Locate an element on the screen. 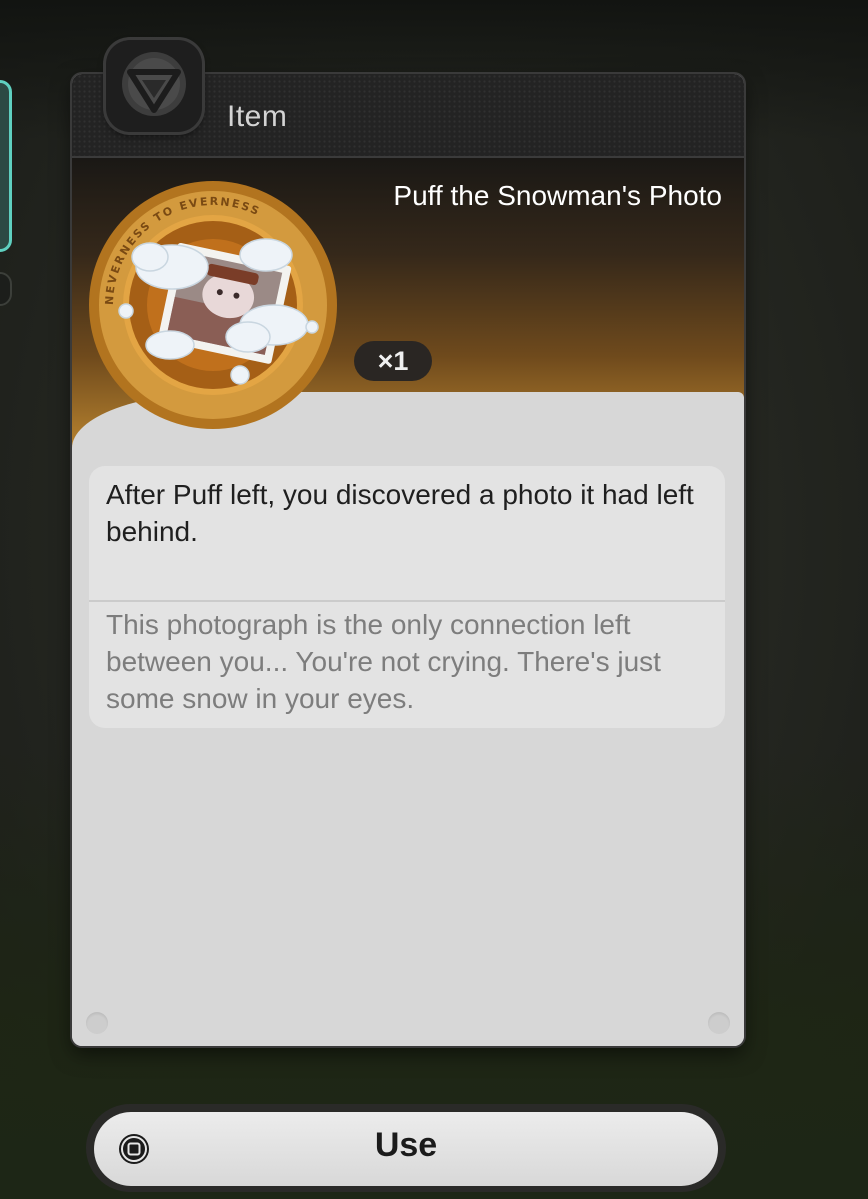 The height and width of the screenshot is (1199, 868). side-panel-tab is located at coordinates (6, 166).